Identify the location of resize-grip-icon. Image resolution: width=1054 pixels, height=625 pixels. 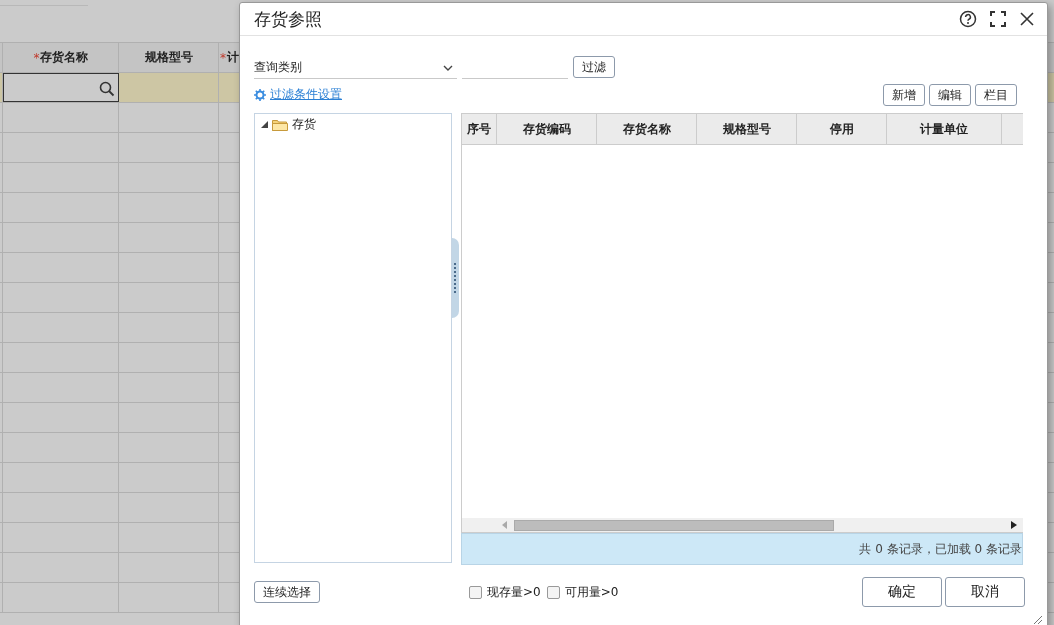
(1038, 620).